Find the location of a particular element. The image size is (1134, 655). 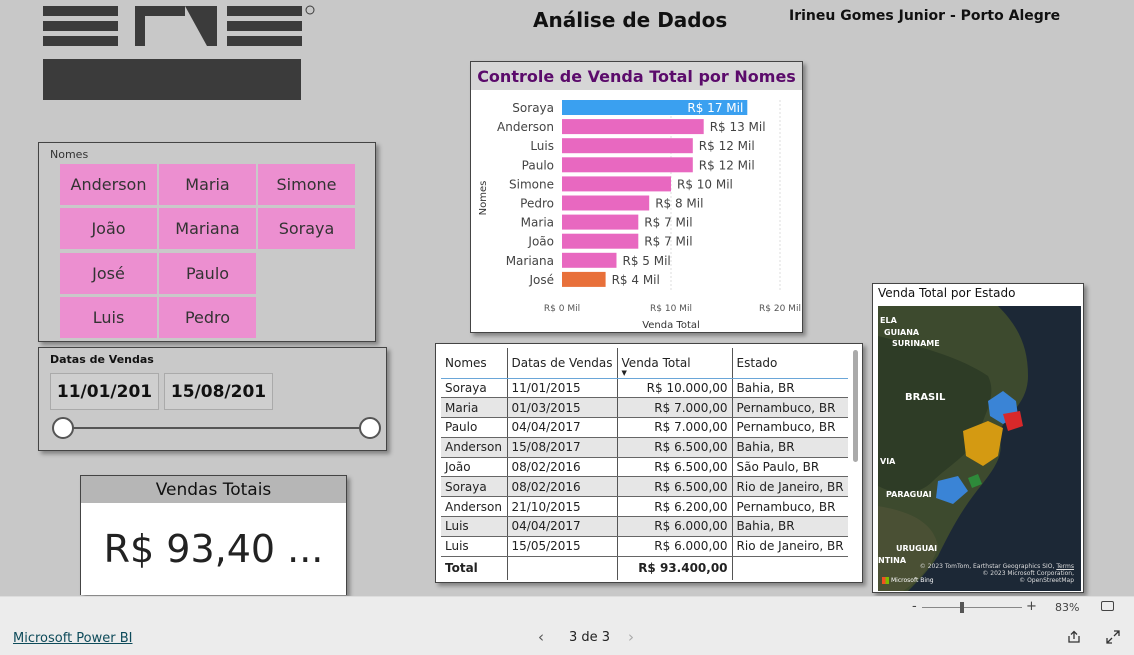

table-row: Soraya 11/01/2015 R$ 10.000,00 Bahia, BR is located at coordinates (644, 388).